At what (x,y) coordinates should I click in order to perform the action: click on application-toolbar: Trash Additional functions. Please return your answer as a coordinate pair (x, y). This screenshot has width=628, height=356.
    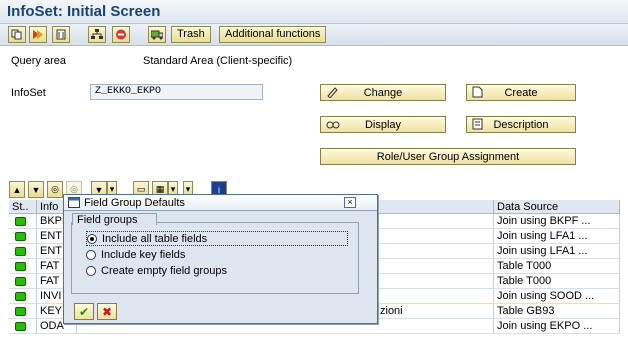
    Looking at the image, I should click on (314, 35).